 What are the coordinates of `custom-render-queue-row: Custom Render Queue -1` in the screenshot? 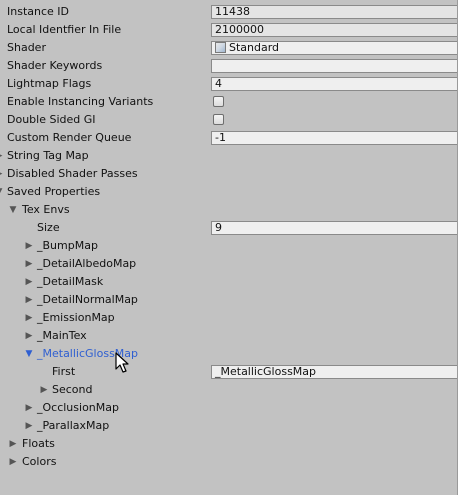 It's located at (229, 138).